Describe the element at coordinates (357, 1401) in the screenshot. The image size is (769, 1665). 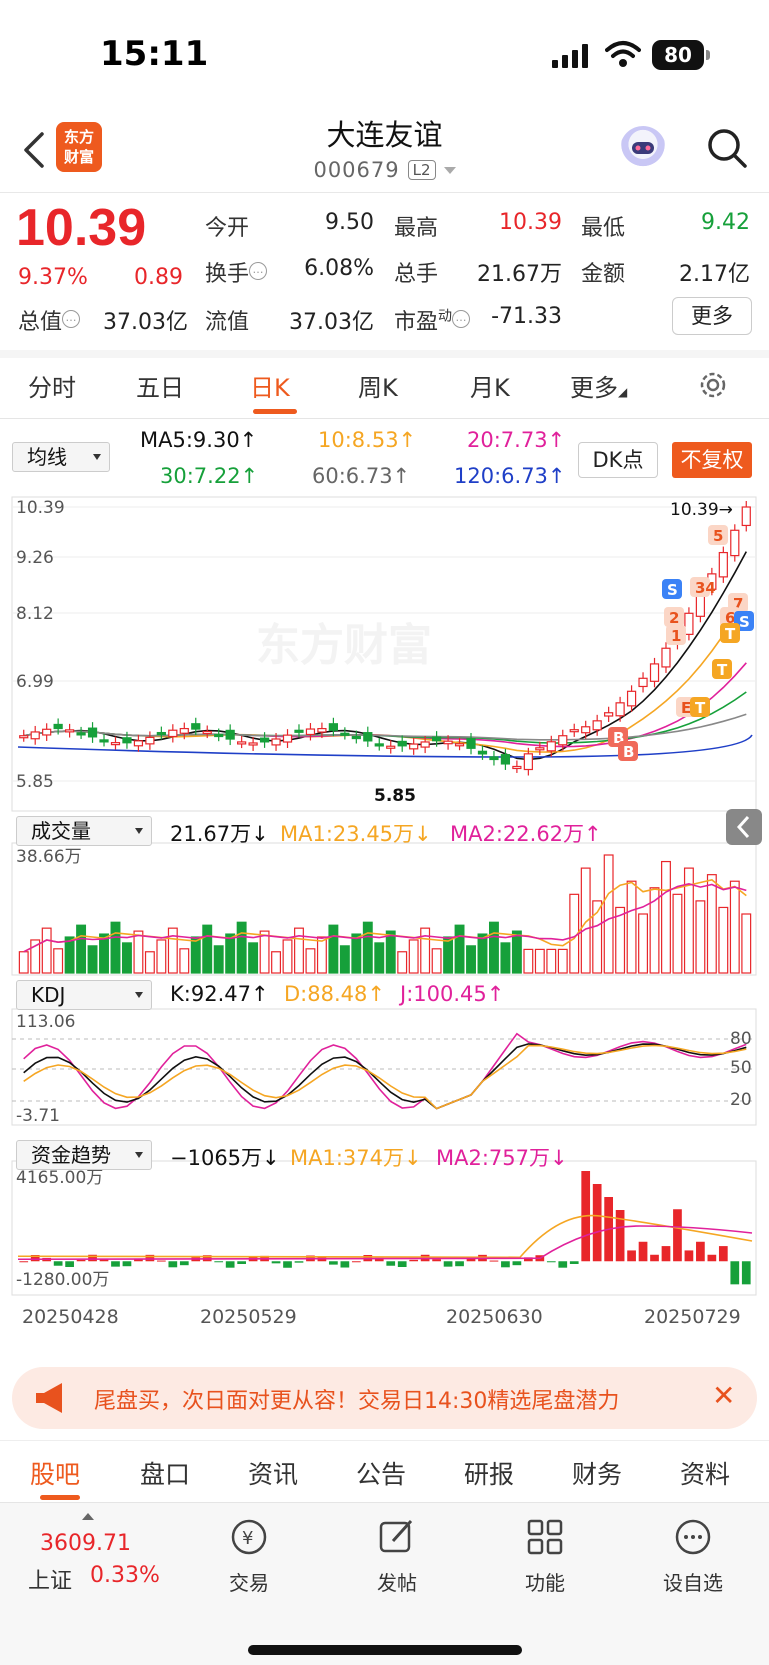
I see `banner-text: 尾盘买，次日面对更从容！交易日14:30精选尾盘潜力` at that location.